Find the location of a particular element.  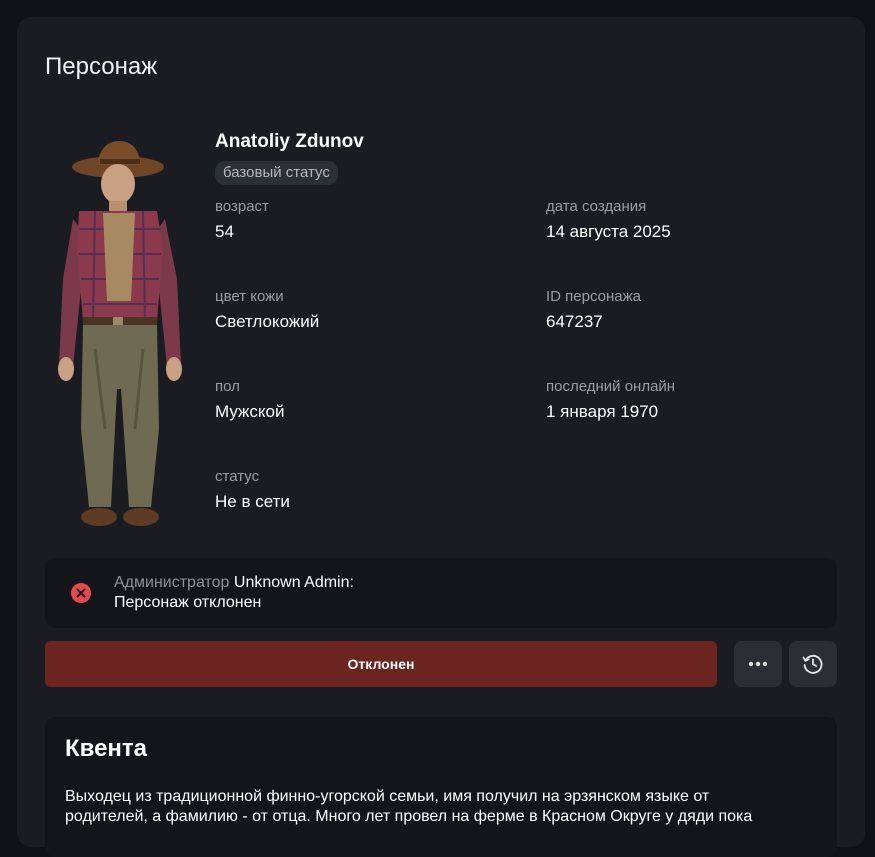

lore-title: Квента is located at coordinates (106, 748).